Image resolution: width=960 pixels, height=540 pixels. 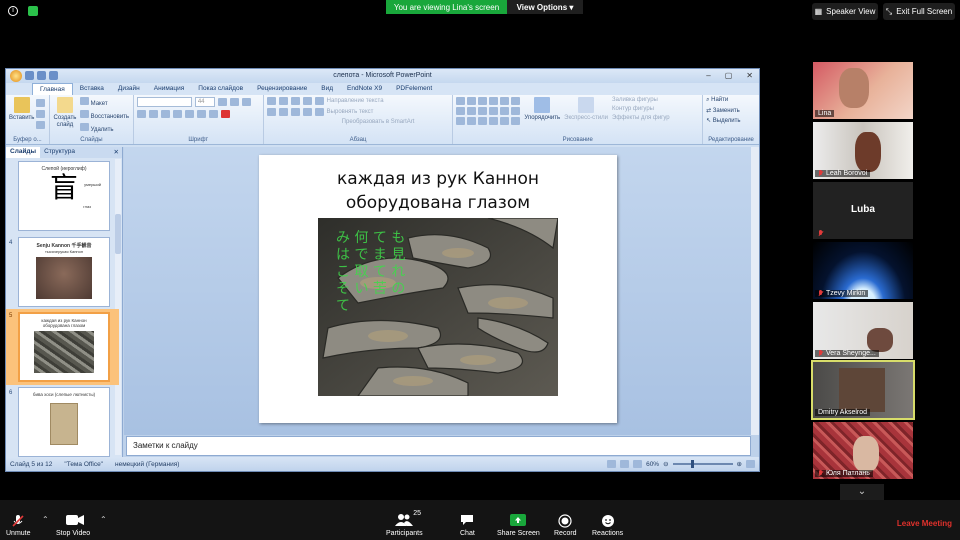 What do you see at coordinates (283, 101) in the screenshot?
I see `numbering-icon` at bounding box center [283, 101].